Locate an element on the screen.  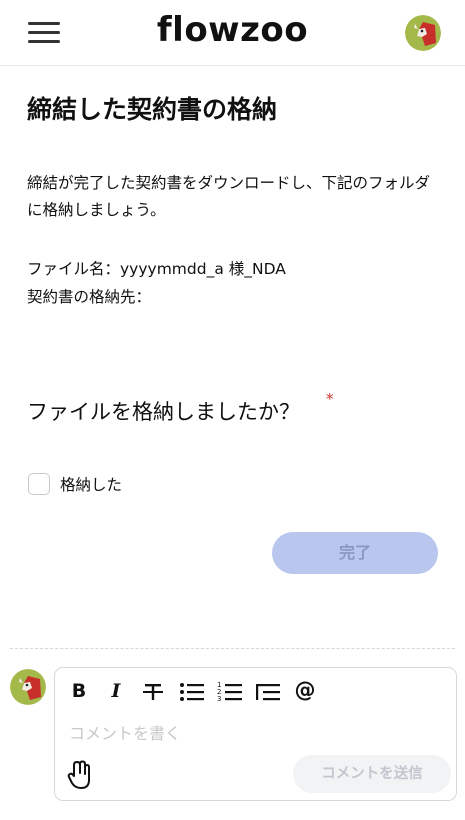
comment-editor: B I 1 2 3 @ コメントを書く コメントを送信 is located at coordinates (255, 734).